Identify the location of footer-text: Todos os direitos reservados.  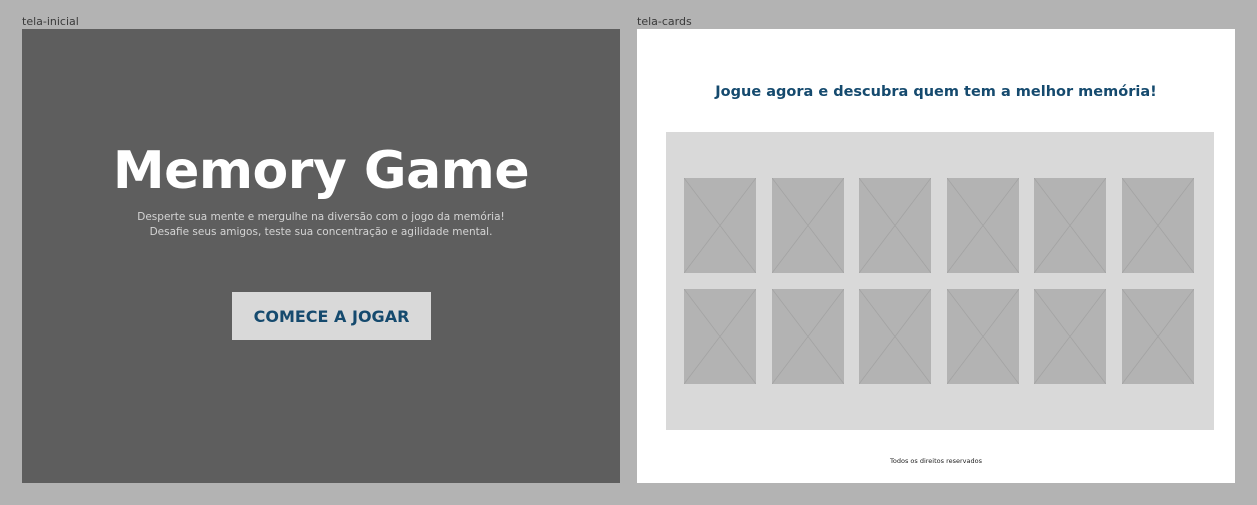
(936, 461).